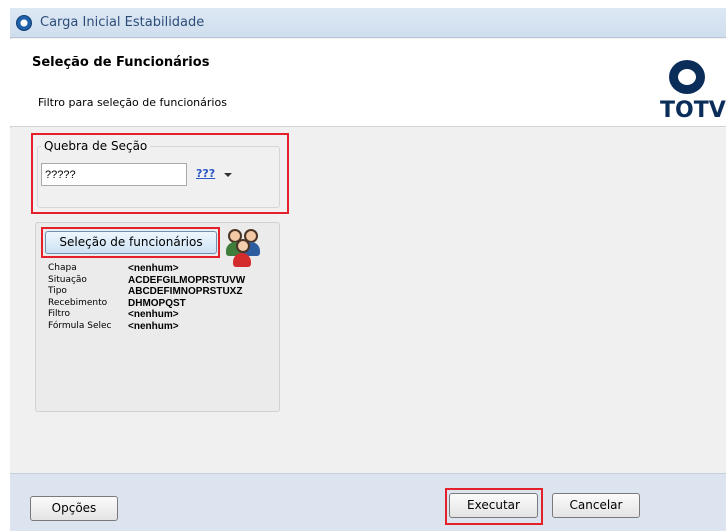 This screenshot has width=726, height=531. Describe the element at coordinates (206, 173) in the screenshot. I see `lookup-label: ???` at that location.